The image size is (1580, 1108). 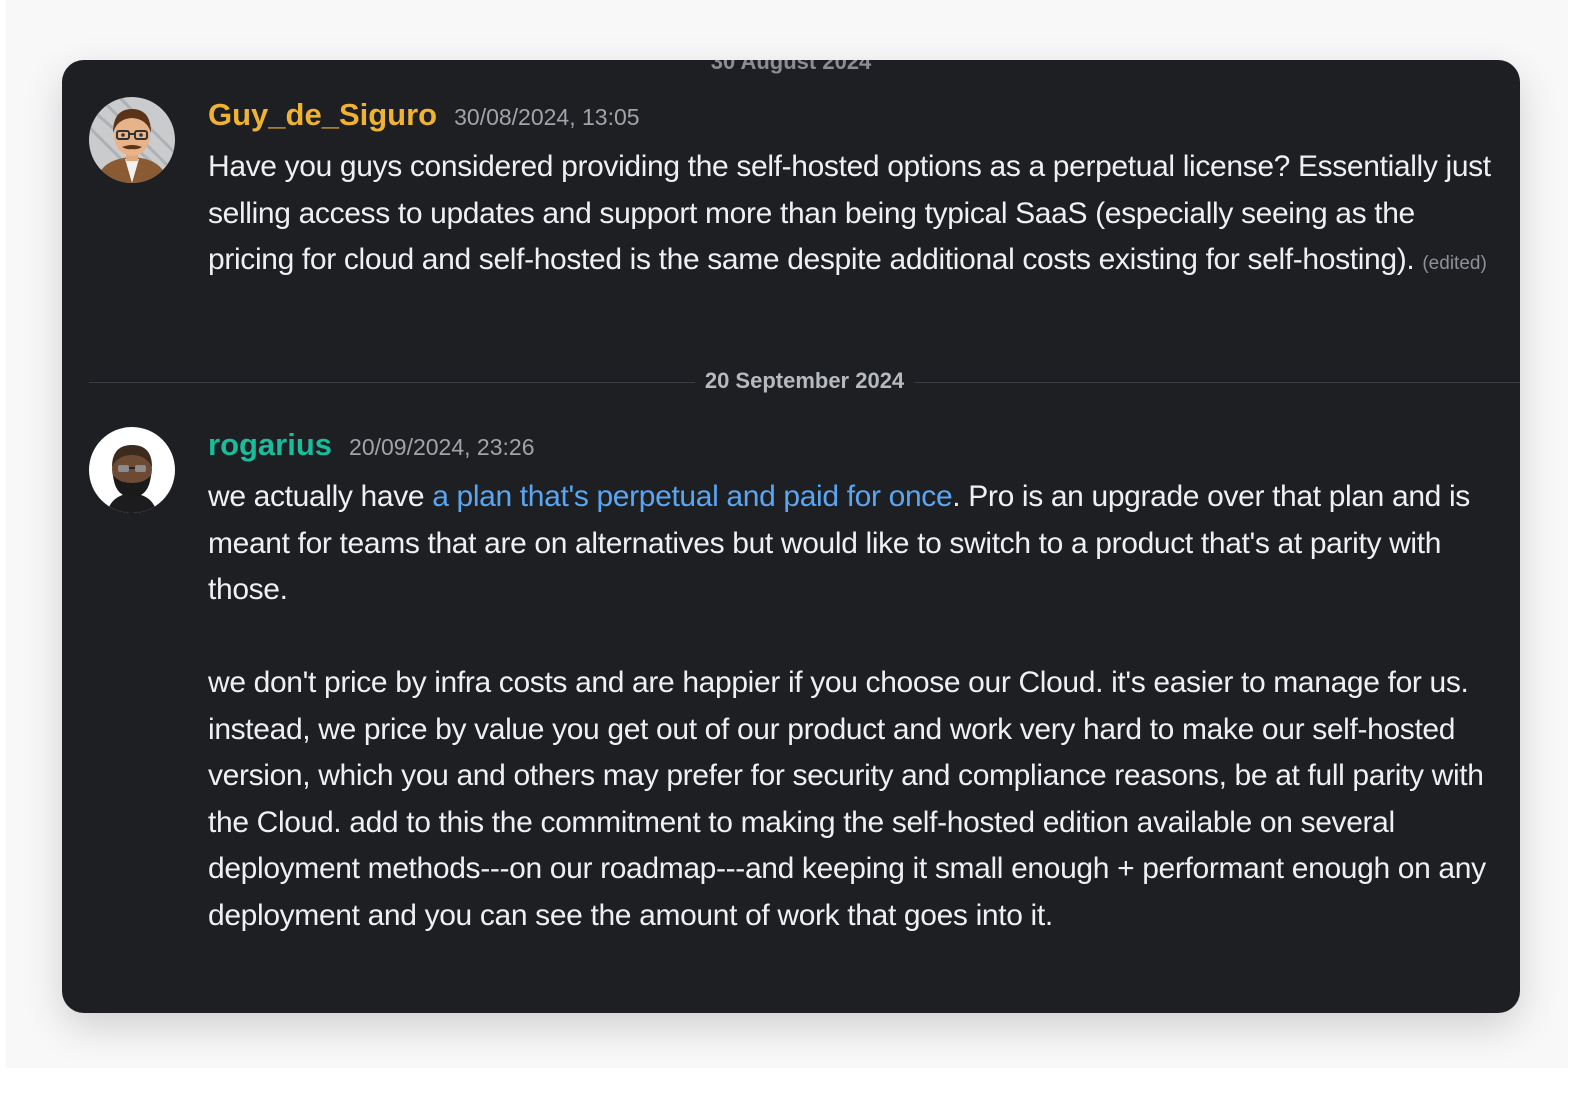 What do you see at coordinates (322, 115) in the screenshot?
I see `username-guy-de-siguro: Guy_de_Siguro` at bounding box center [322, 115].